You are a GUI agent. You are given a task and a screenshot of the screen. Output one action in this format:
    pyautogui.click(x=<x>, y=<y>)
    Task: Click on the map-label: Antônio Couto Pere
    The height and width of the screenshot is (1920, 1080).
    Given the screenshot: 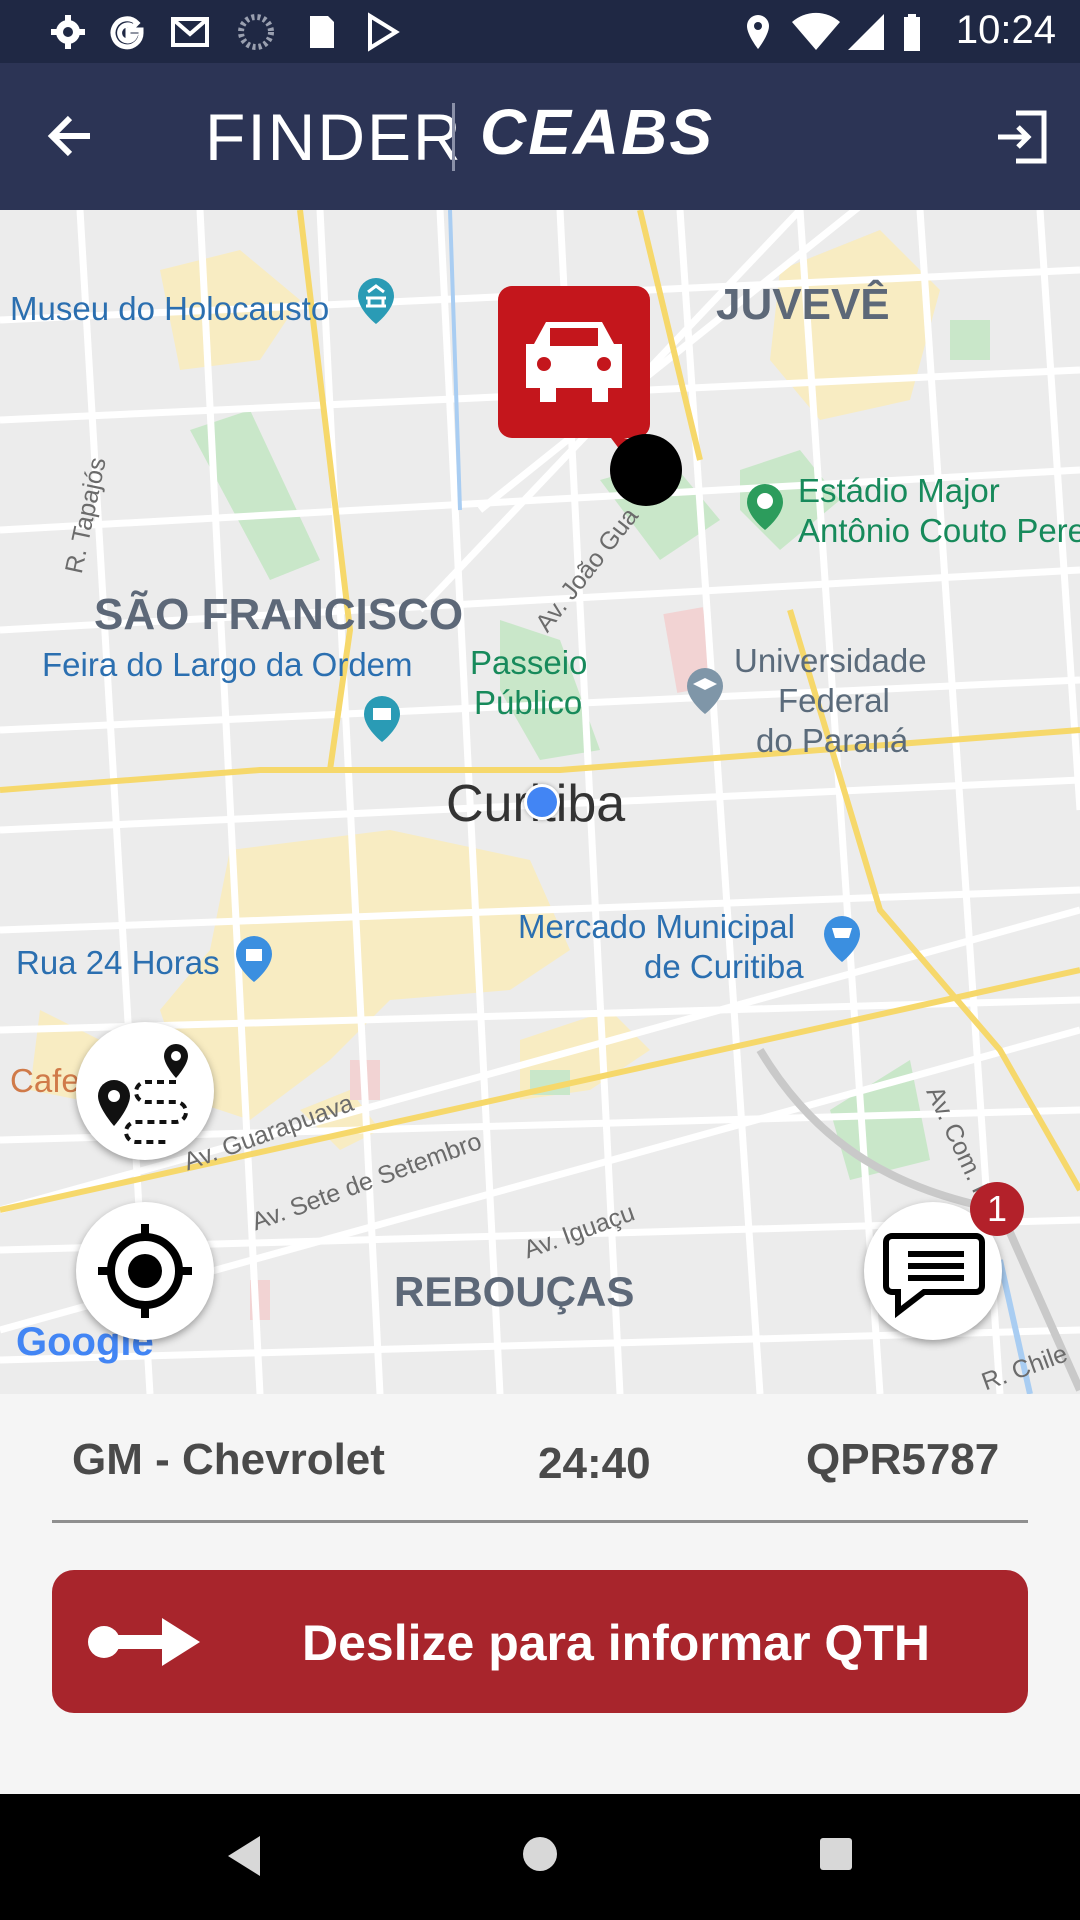 What is the action you would take?
    pyautogui.click(x=939, y=530)
    